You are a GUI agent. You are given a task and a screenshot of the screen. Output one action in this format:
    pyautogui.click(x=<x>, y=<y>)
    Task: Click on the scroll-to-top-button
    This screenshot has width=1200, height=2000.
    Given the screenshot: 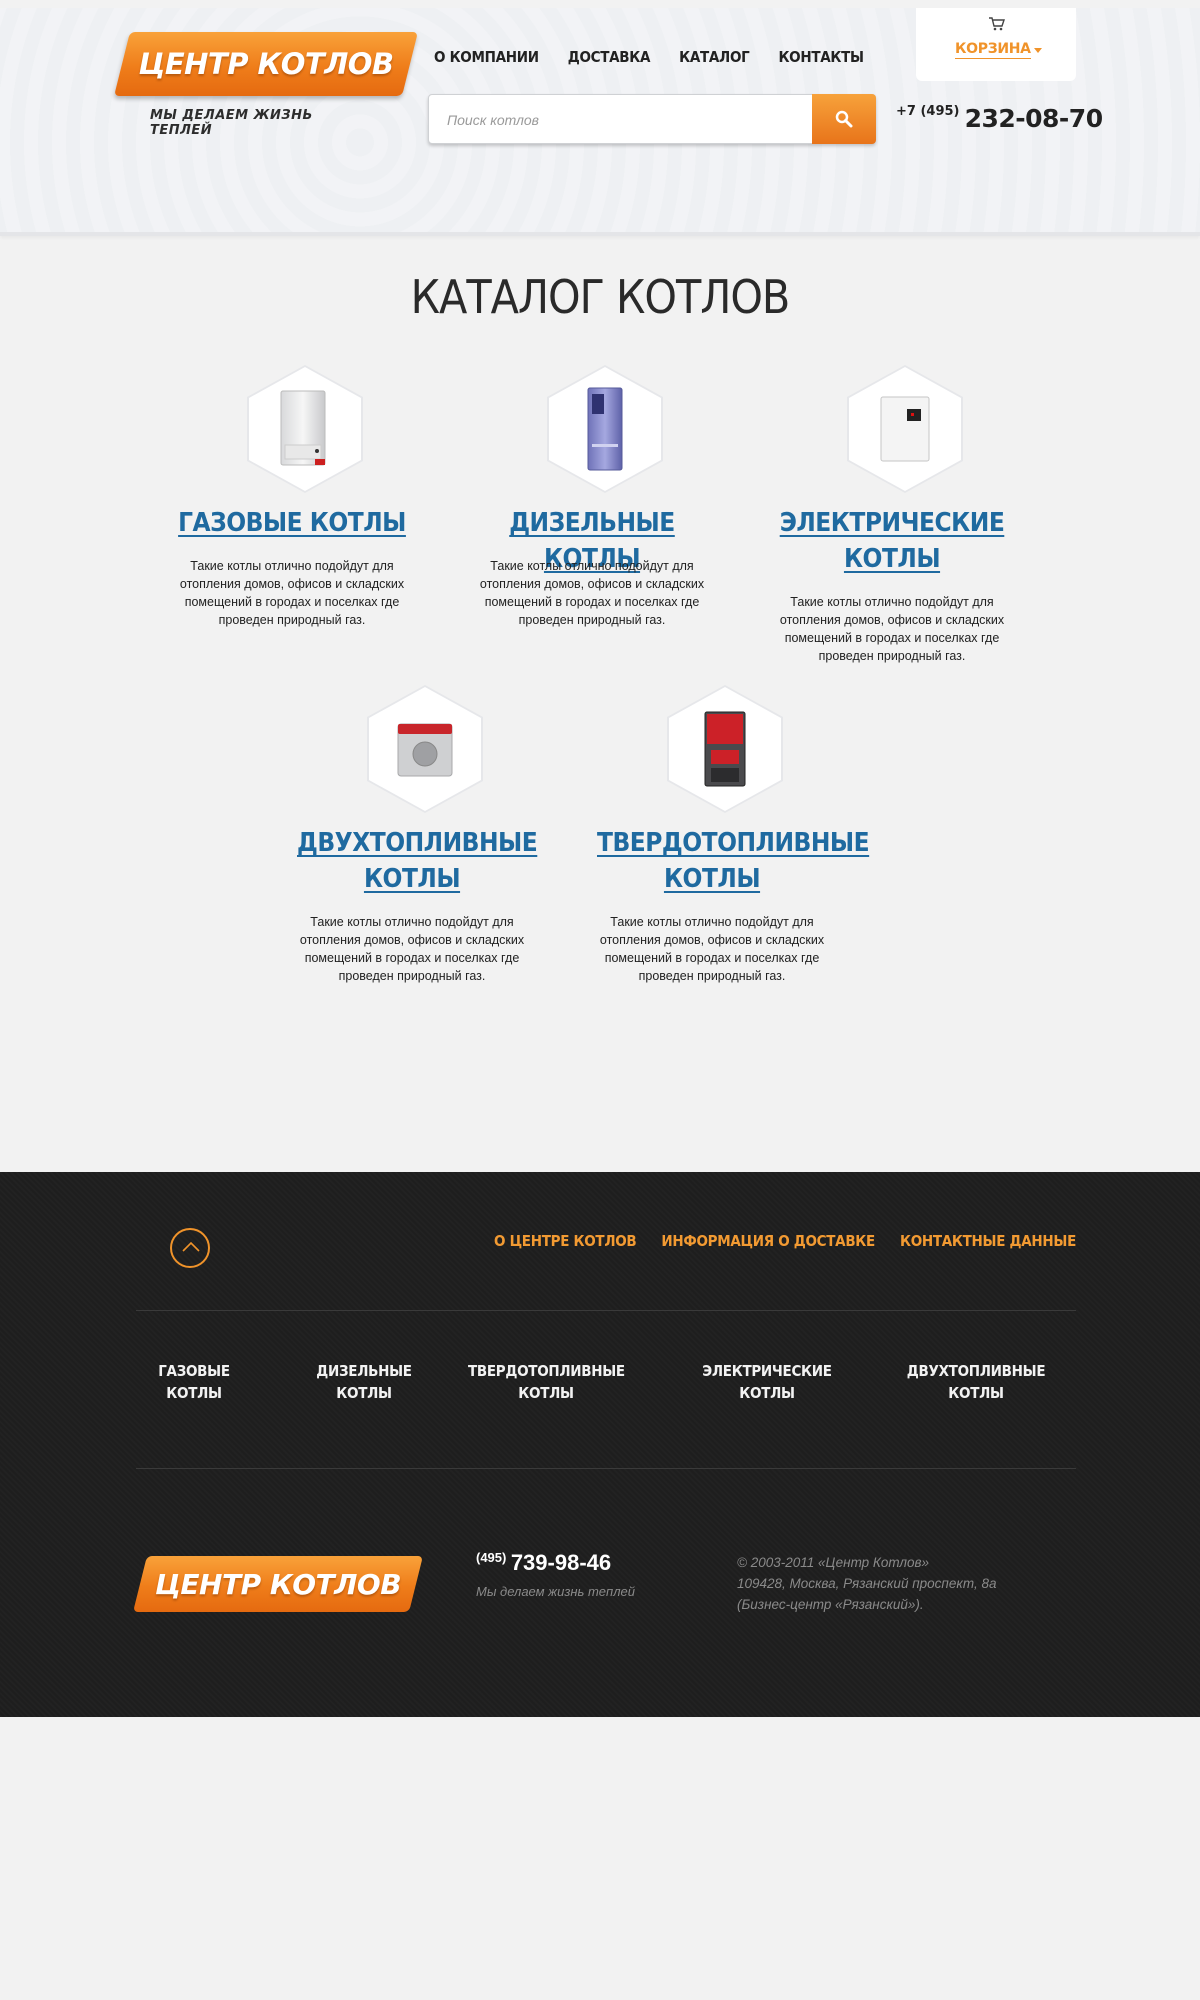 What is the action you would take?
    pyautogui.click(x=190, y=1248)
    